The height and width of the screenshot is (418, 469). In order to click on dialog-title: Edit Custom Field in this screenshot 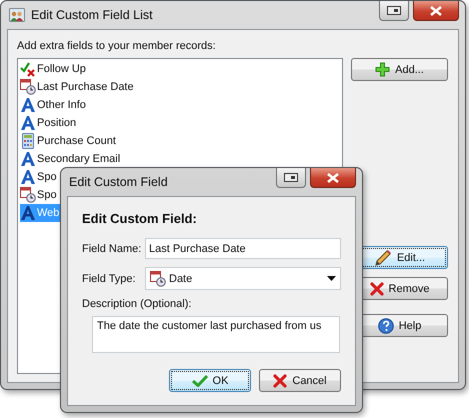, I will do `click(118, 182)`.